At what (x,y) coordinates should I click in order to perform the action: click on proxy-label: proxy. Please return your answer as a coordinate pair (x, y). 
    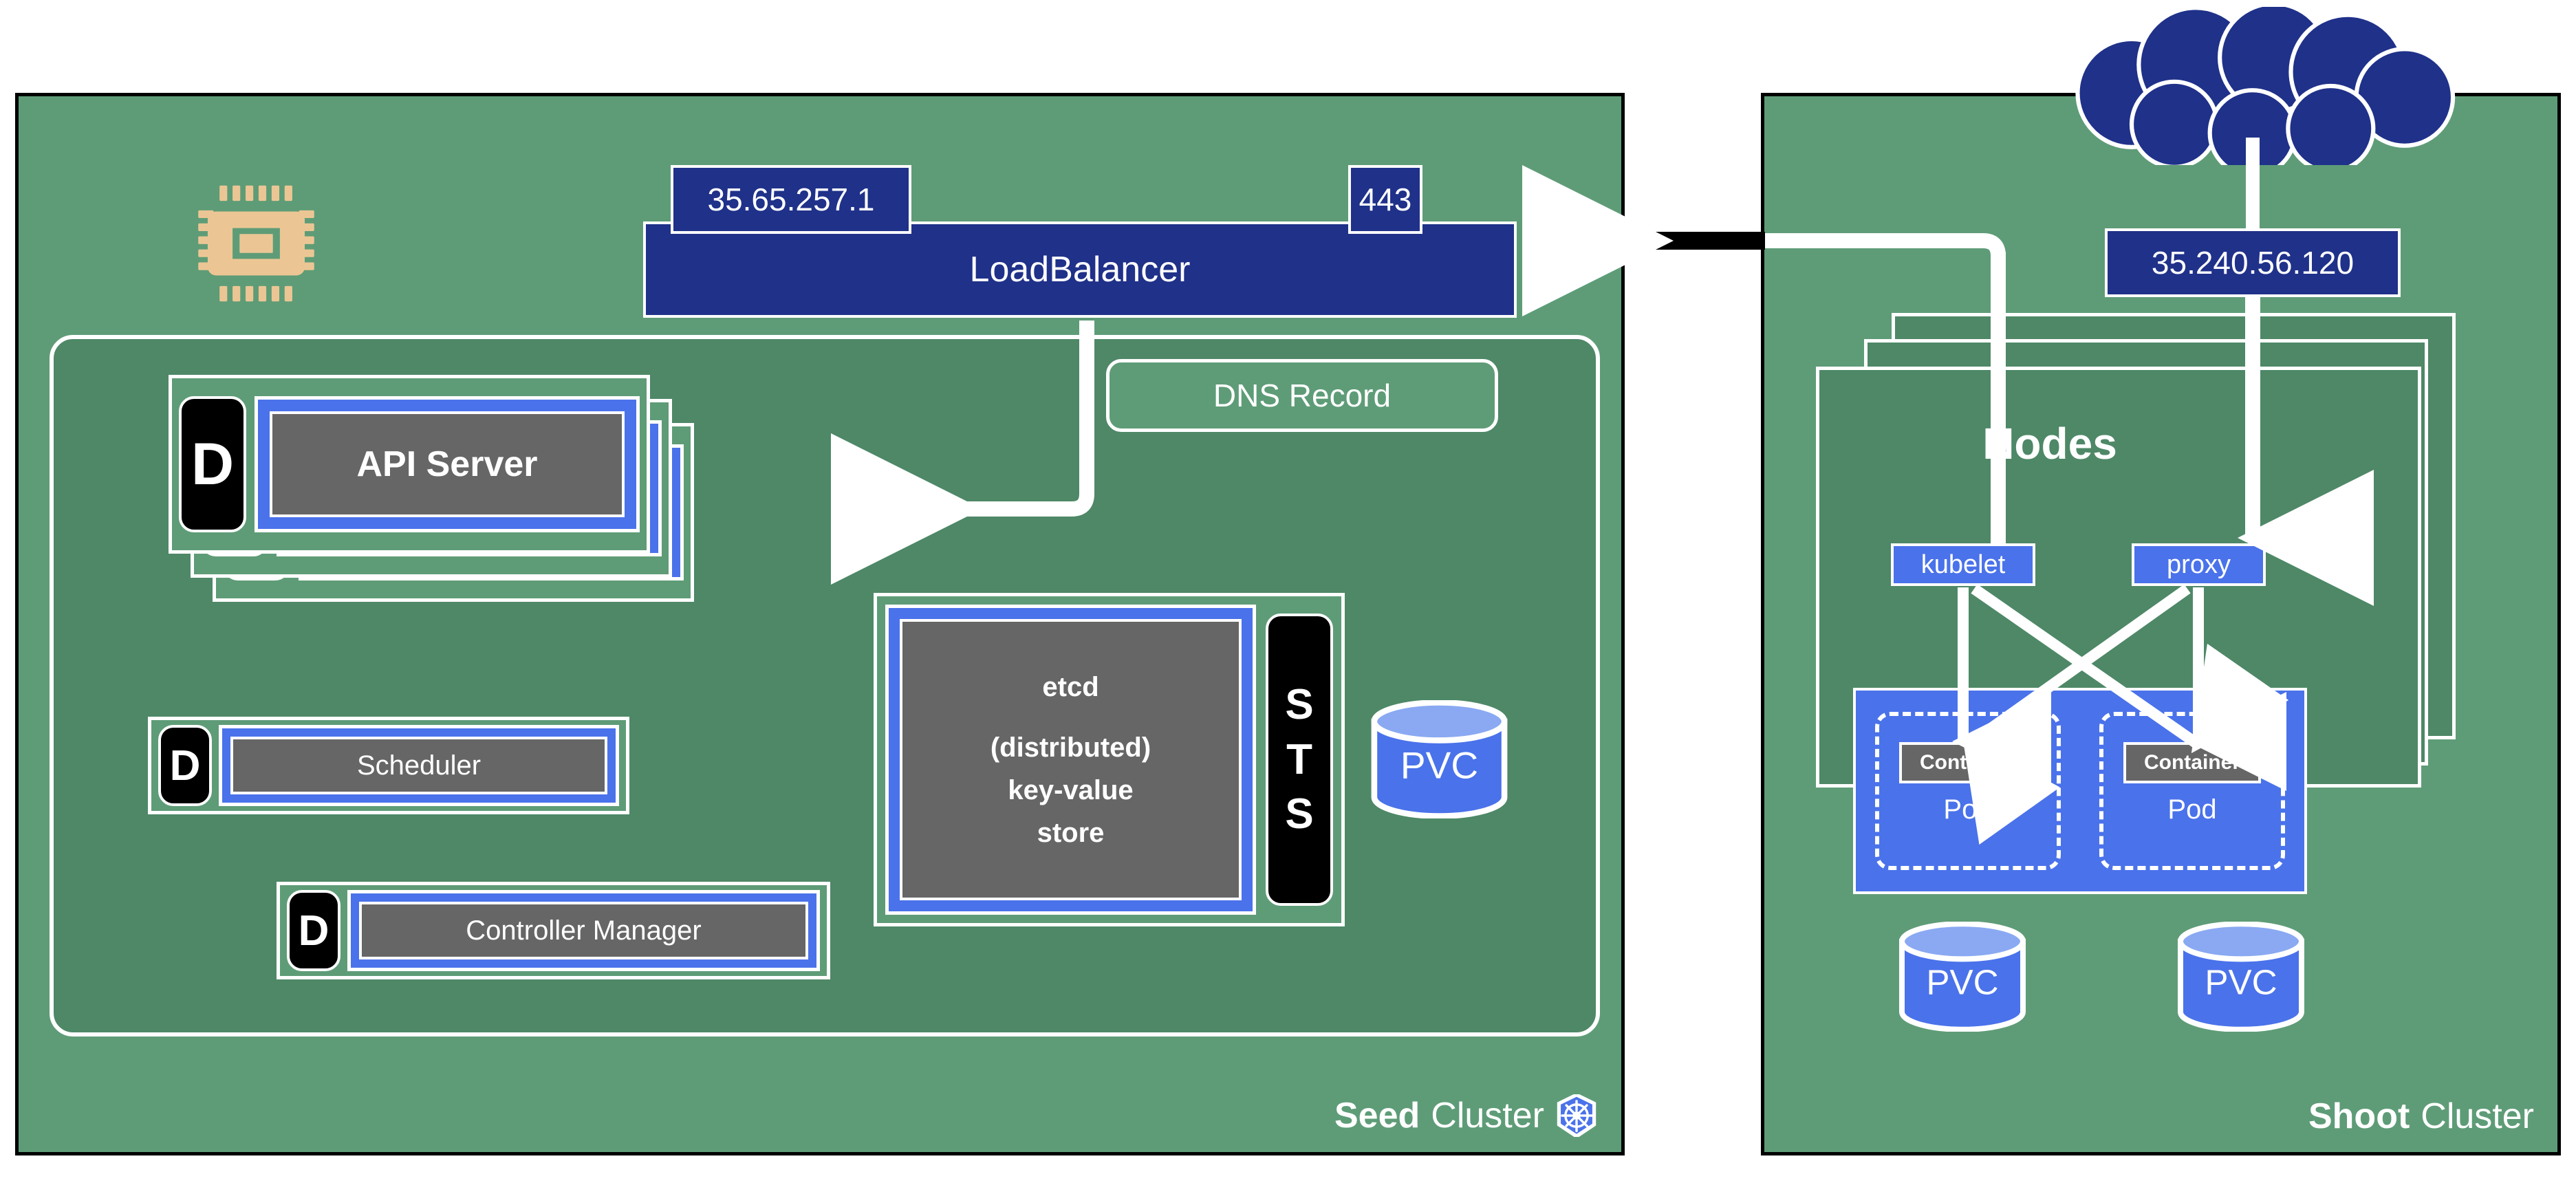
    Looking at the image, I should click on (2199, 564).